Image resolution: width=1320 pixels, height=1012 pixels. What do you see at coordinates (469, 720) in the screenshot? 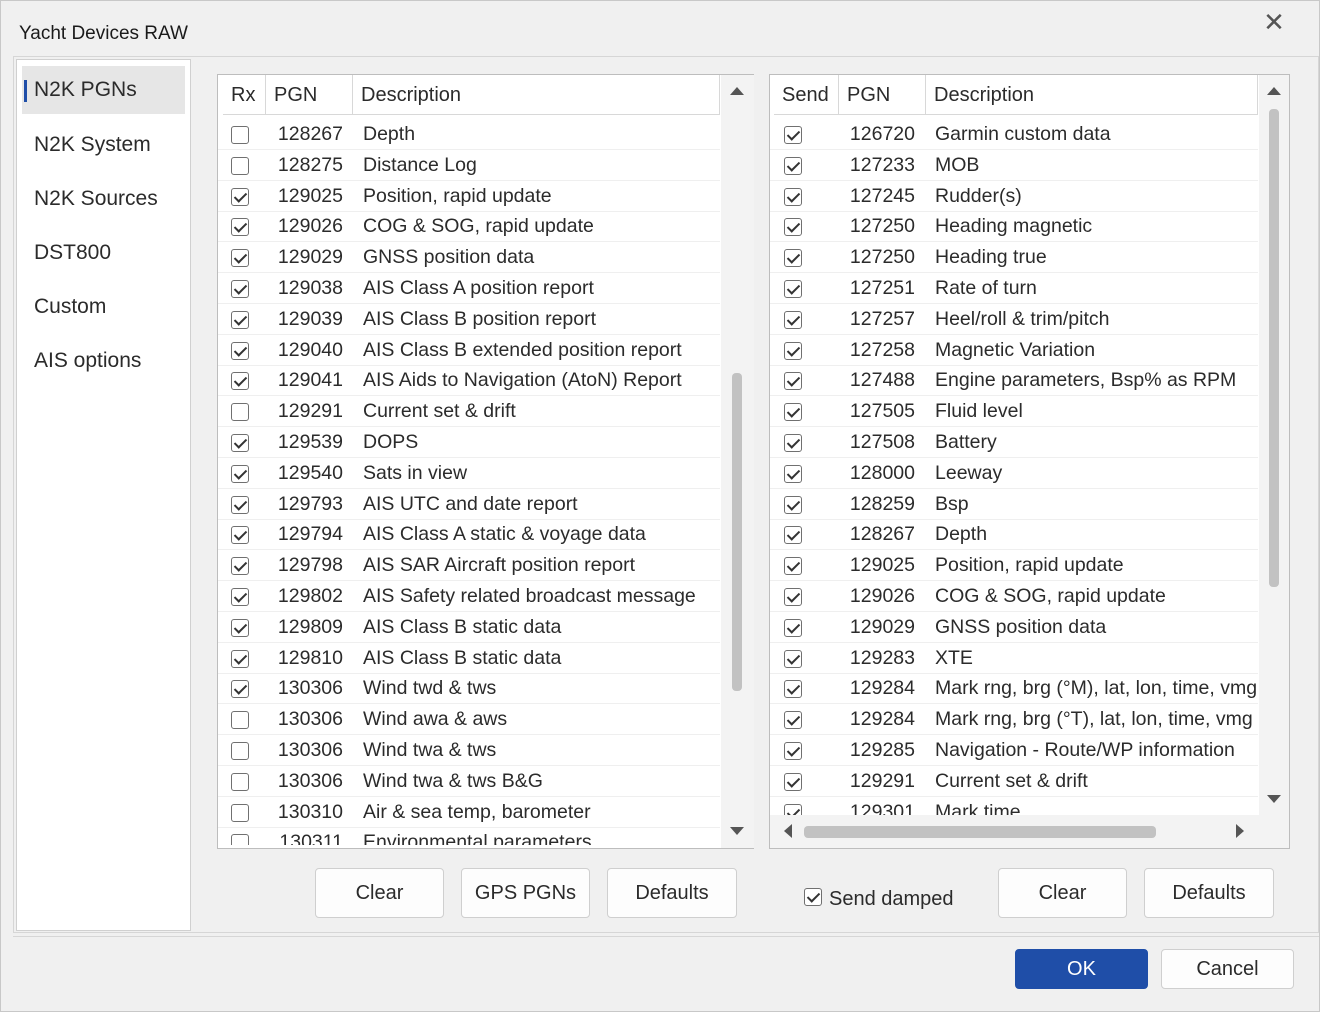
I see `table-row: 130306 Wind awa & aws` at bounding box center [469, 720].